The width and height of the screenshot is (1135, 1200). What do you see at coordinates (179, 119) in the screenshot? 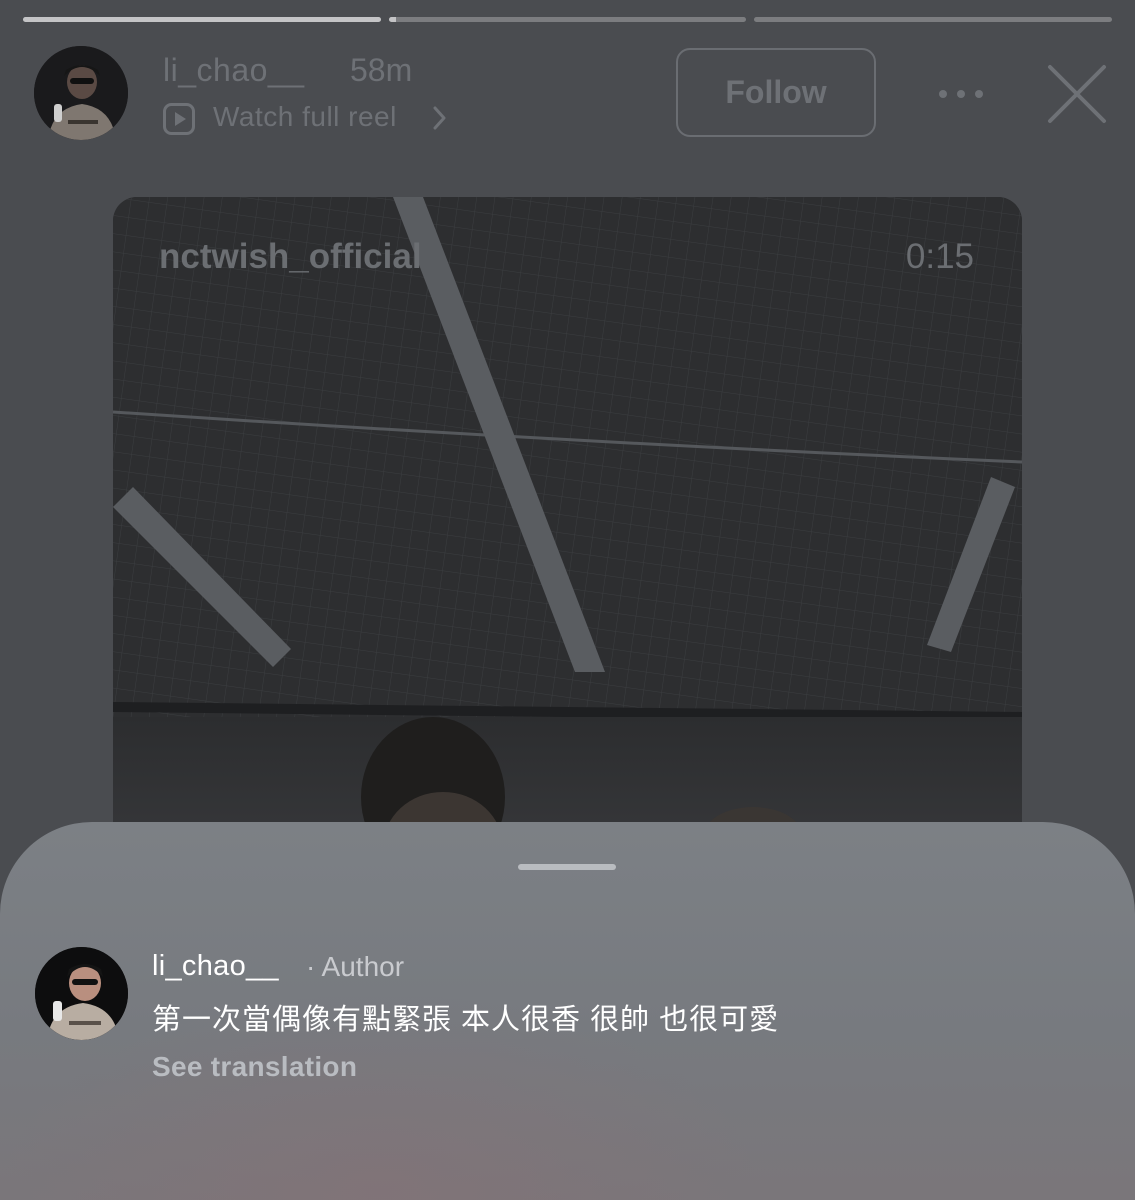
I see `reel-icon` at bounding box center [179, 119].